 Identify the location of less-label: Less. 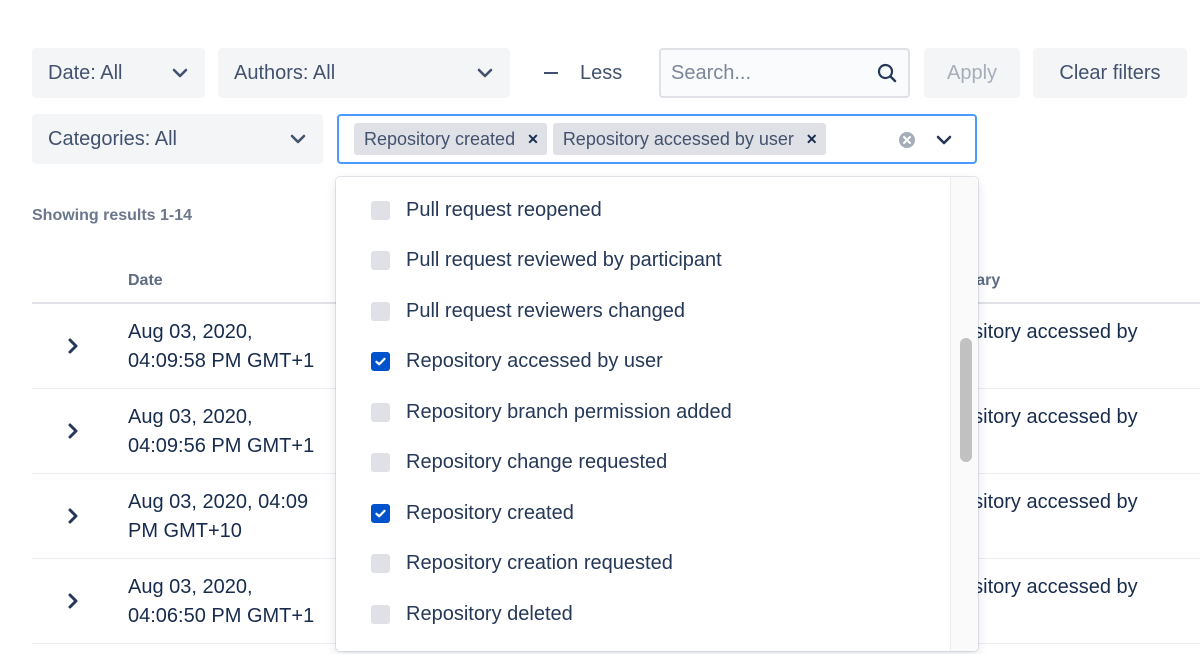
(601, 72).